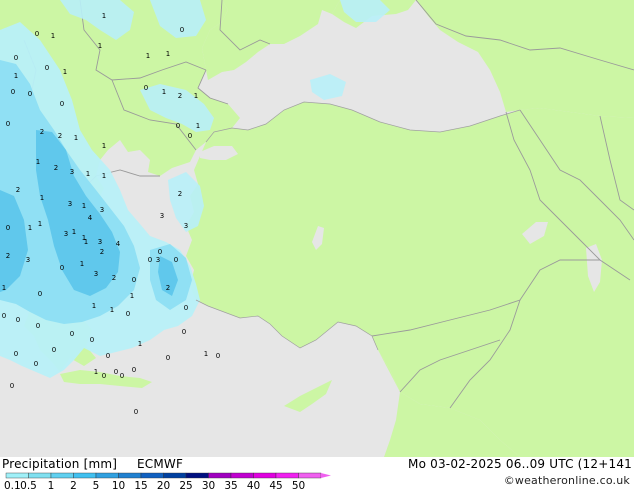 The image size is (634, 490). I want to click on scale-tick-label: 10, so click(118, 485).